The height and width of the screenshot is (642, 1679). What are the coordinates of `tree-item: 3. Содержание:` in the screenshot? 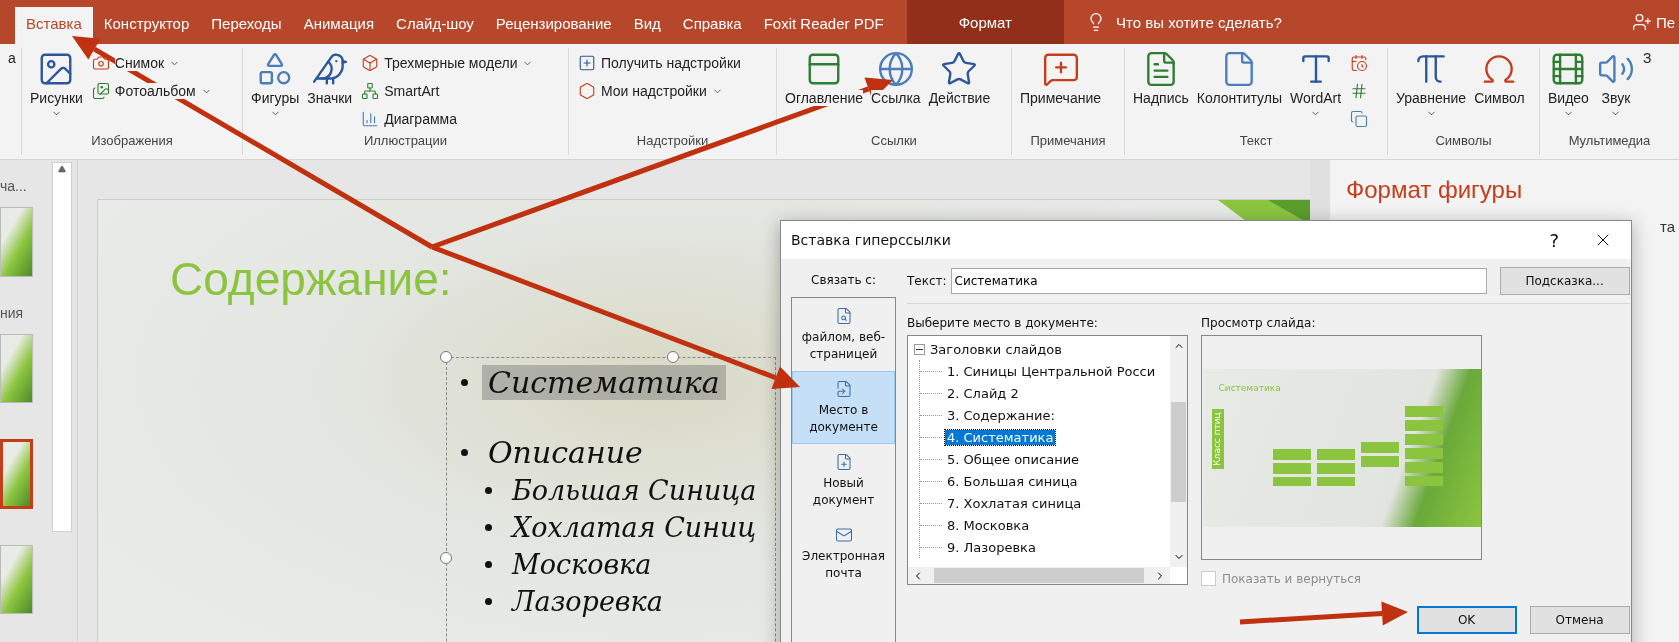 It's located at (1001, 415).